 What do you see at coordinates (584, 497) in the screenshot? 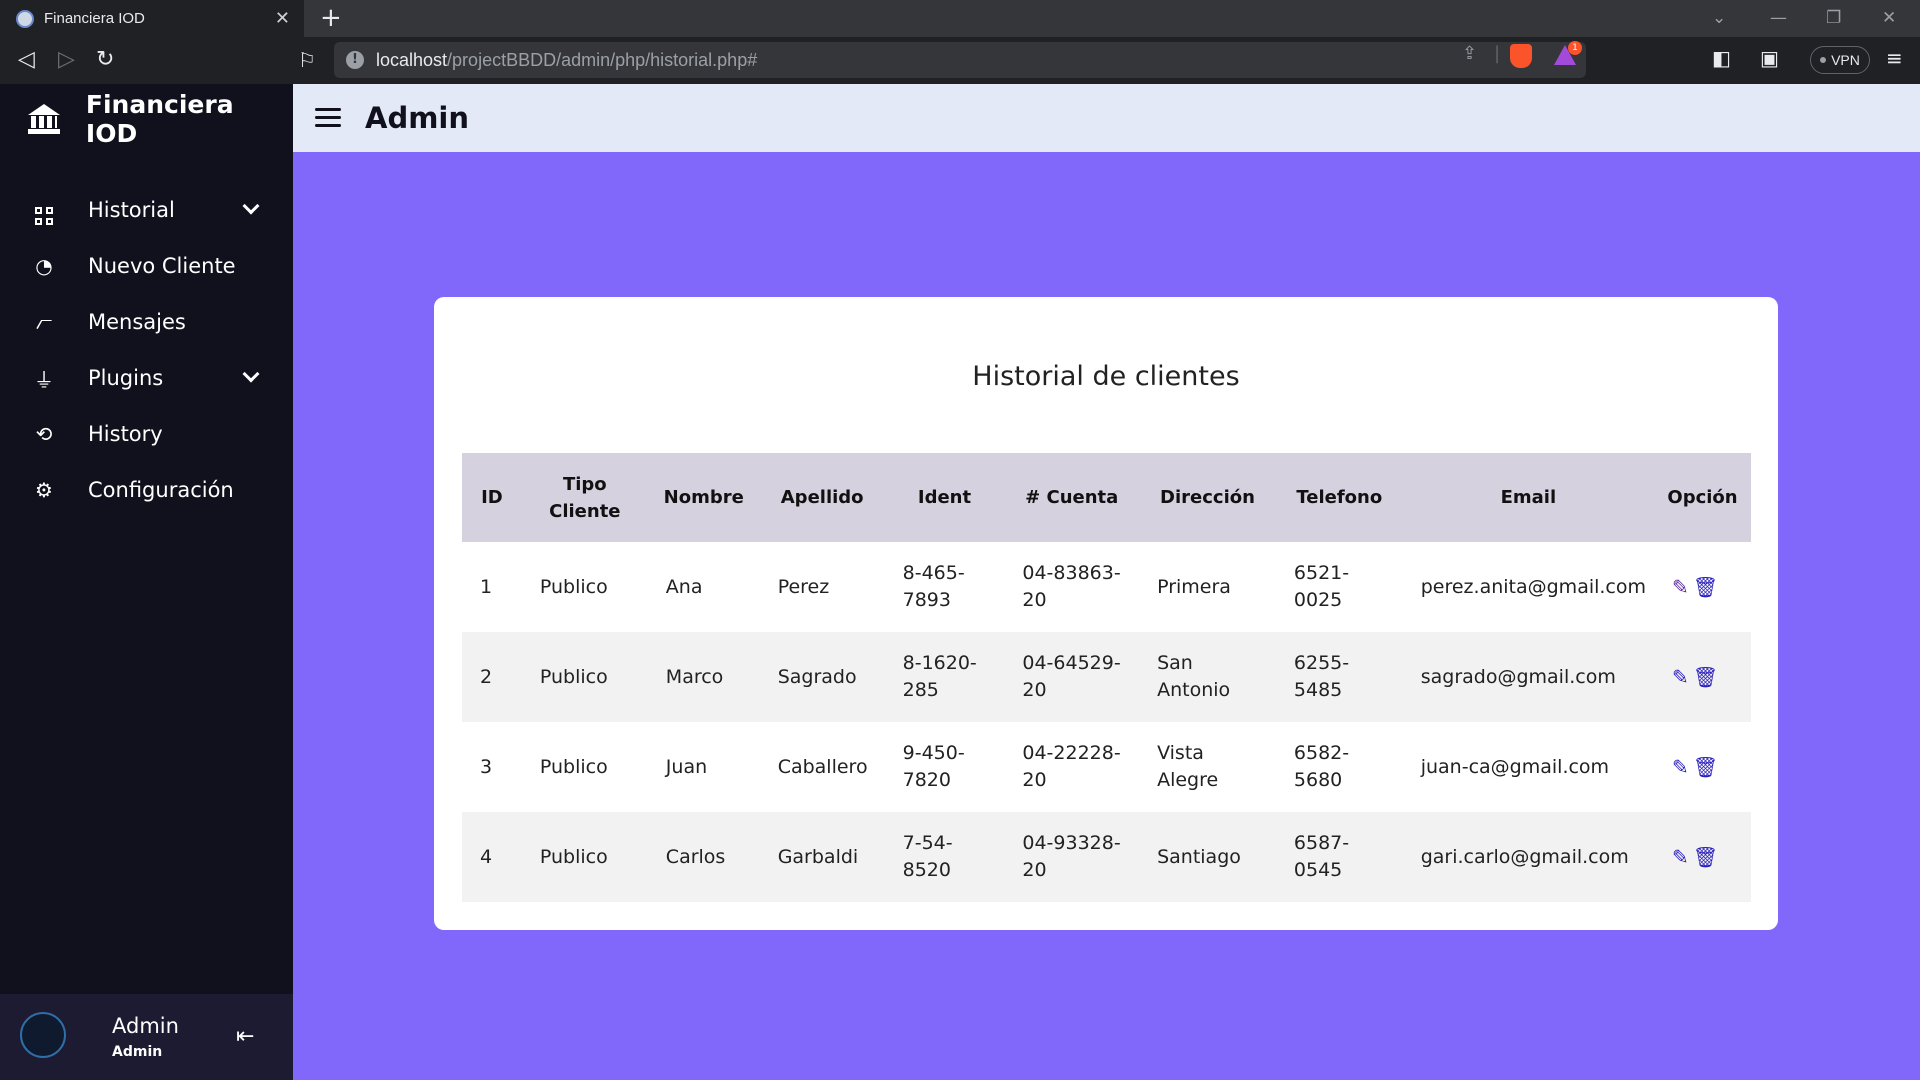
I see `column-header: Tipo Cliente` at bounding box center [584, 497].